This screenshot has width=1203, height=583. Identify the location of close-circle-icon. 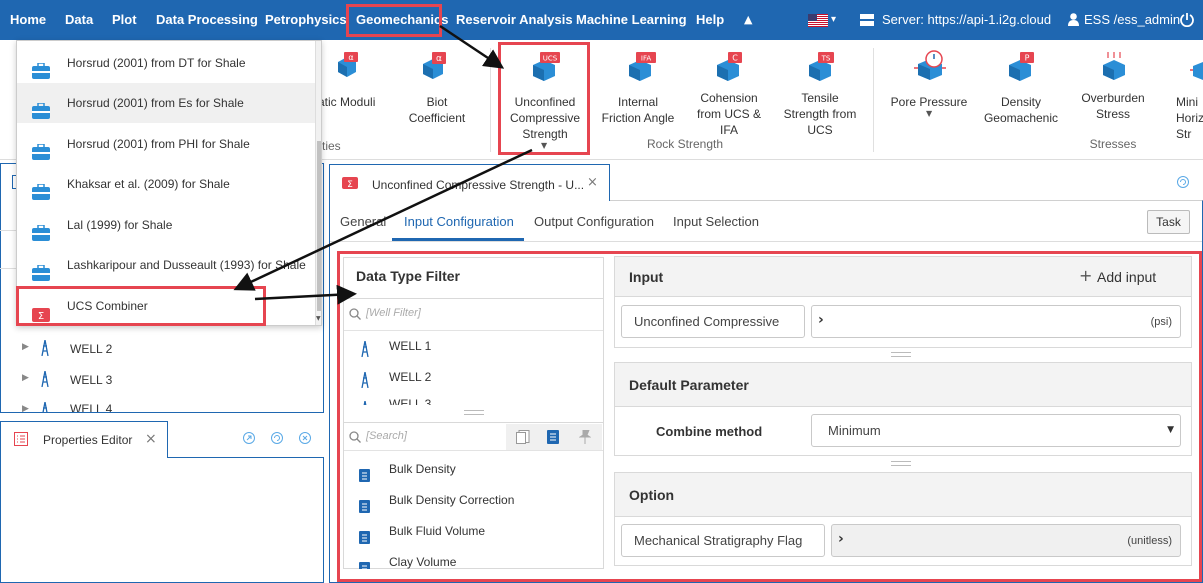
(305, 439).